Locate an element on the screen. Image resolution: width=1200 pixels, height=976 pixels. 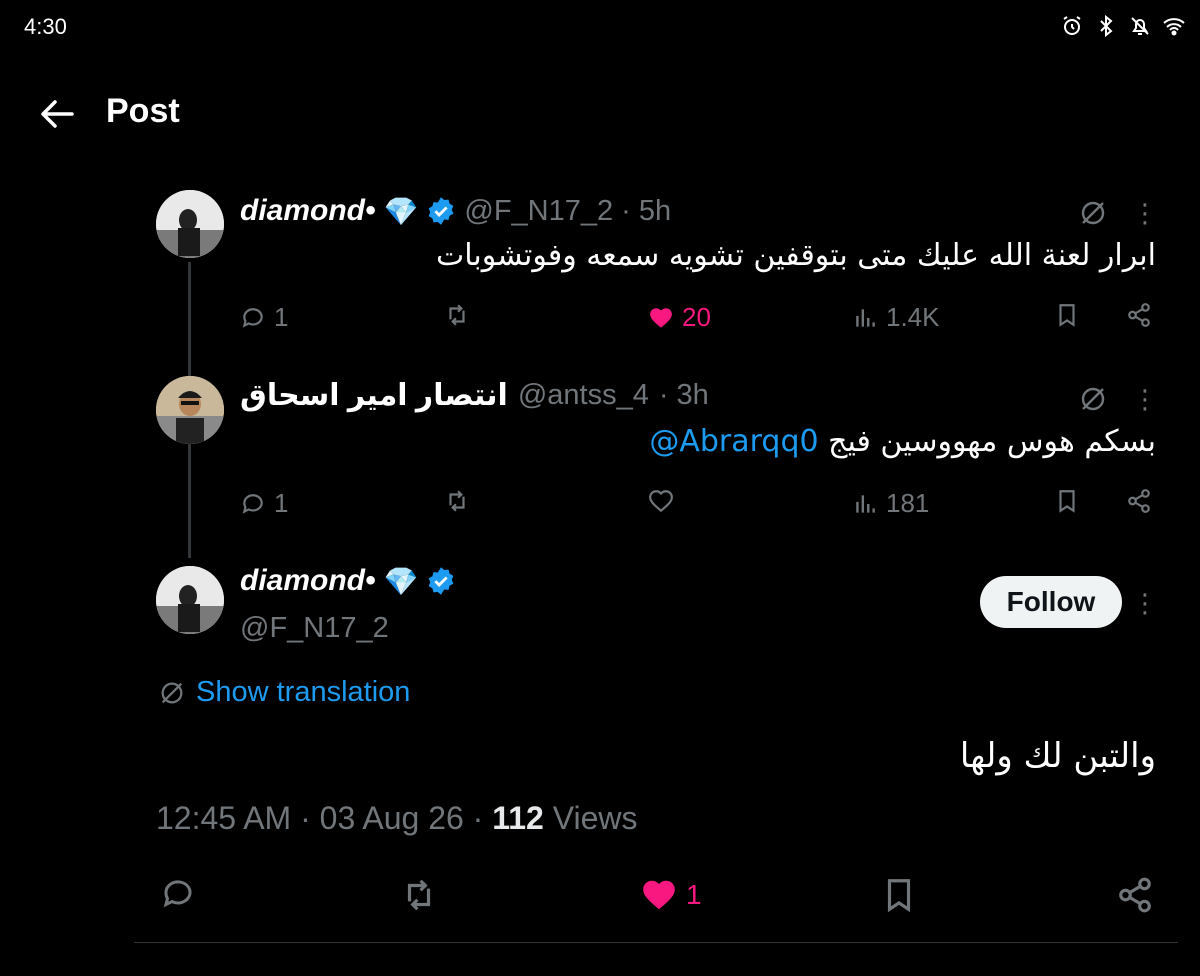
back-arrow-icon is located at coordinates (57, 114).